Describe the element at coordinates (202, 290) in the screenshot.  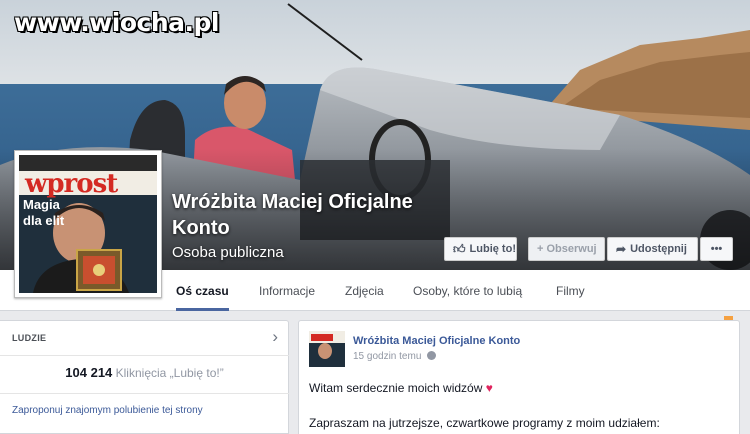
I see `tab-timeline: Oś czasu` at that location.